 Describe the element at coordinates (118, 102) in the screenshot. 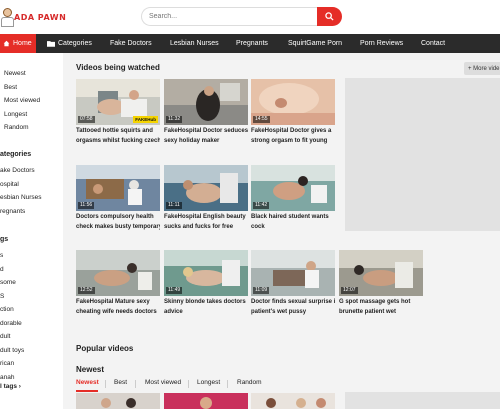

I see `video-thumbnail: 07:58 FAKEHub` at that location.